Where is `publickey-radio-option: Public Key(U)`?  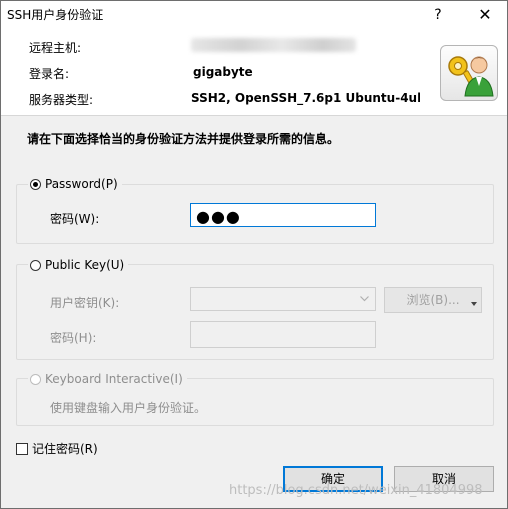 publickey-radio-option: Public Key(U) is located at coordinates (78, 265).